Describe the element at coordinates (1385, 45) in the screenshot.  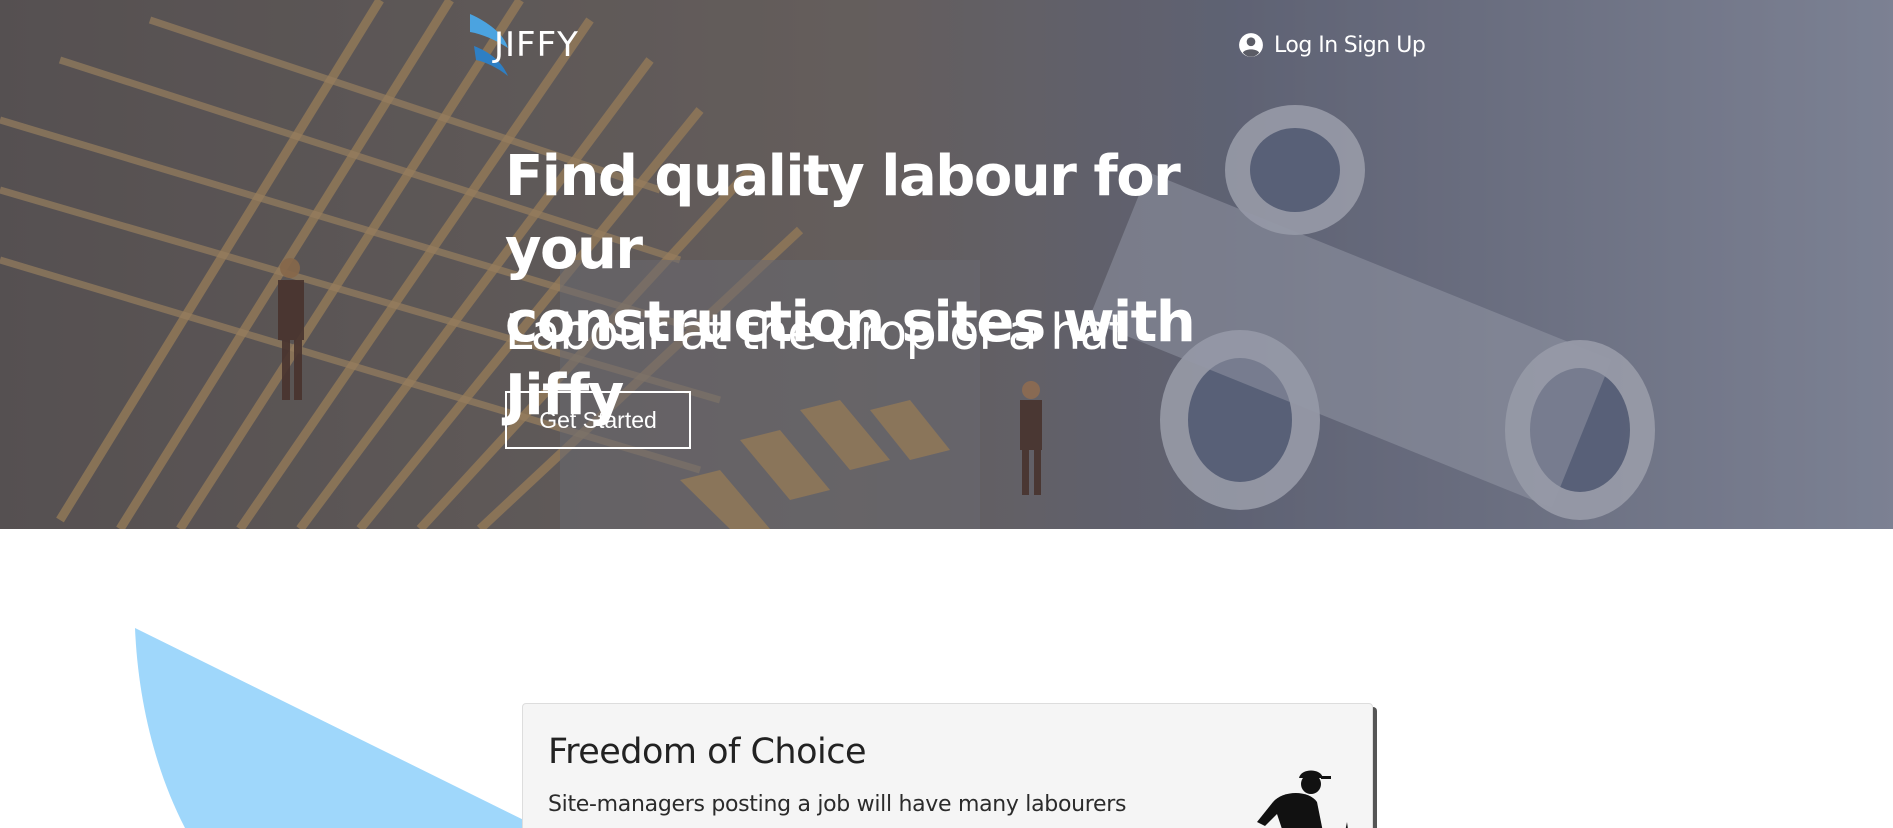
I see `signup-link: Sign Up` at that location.